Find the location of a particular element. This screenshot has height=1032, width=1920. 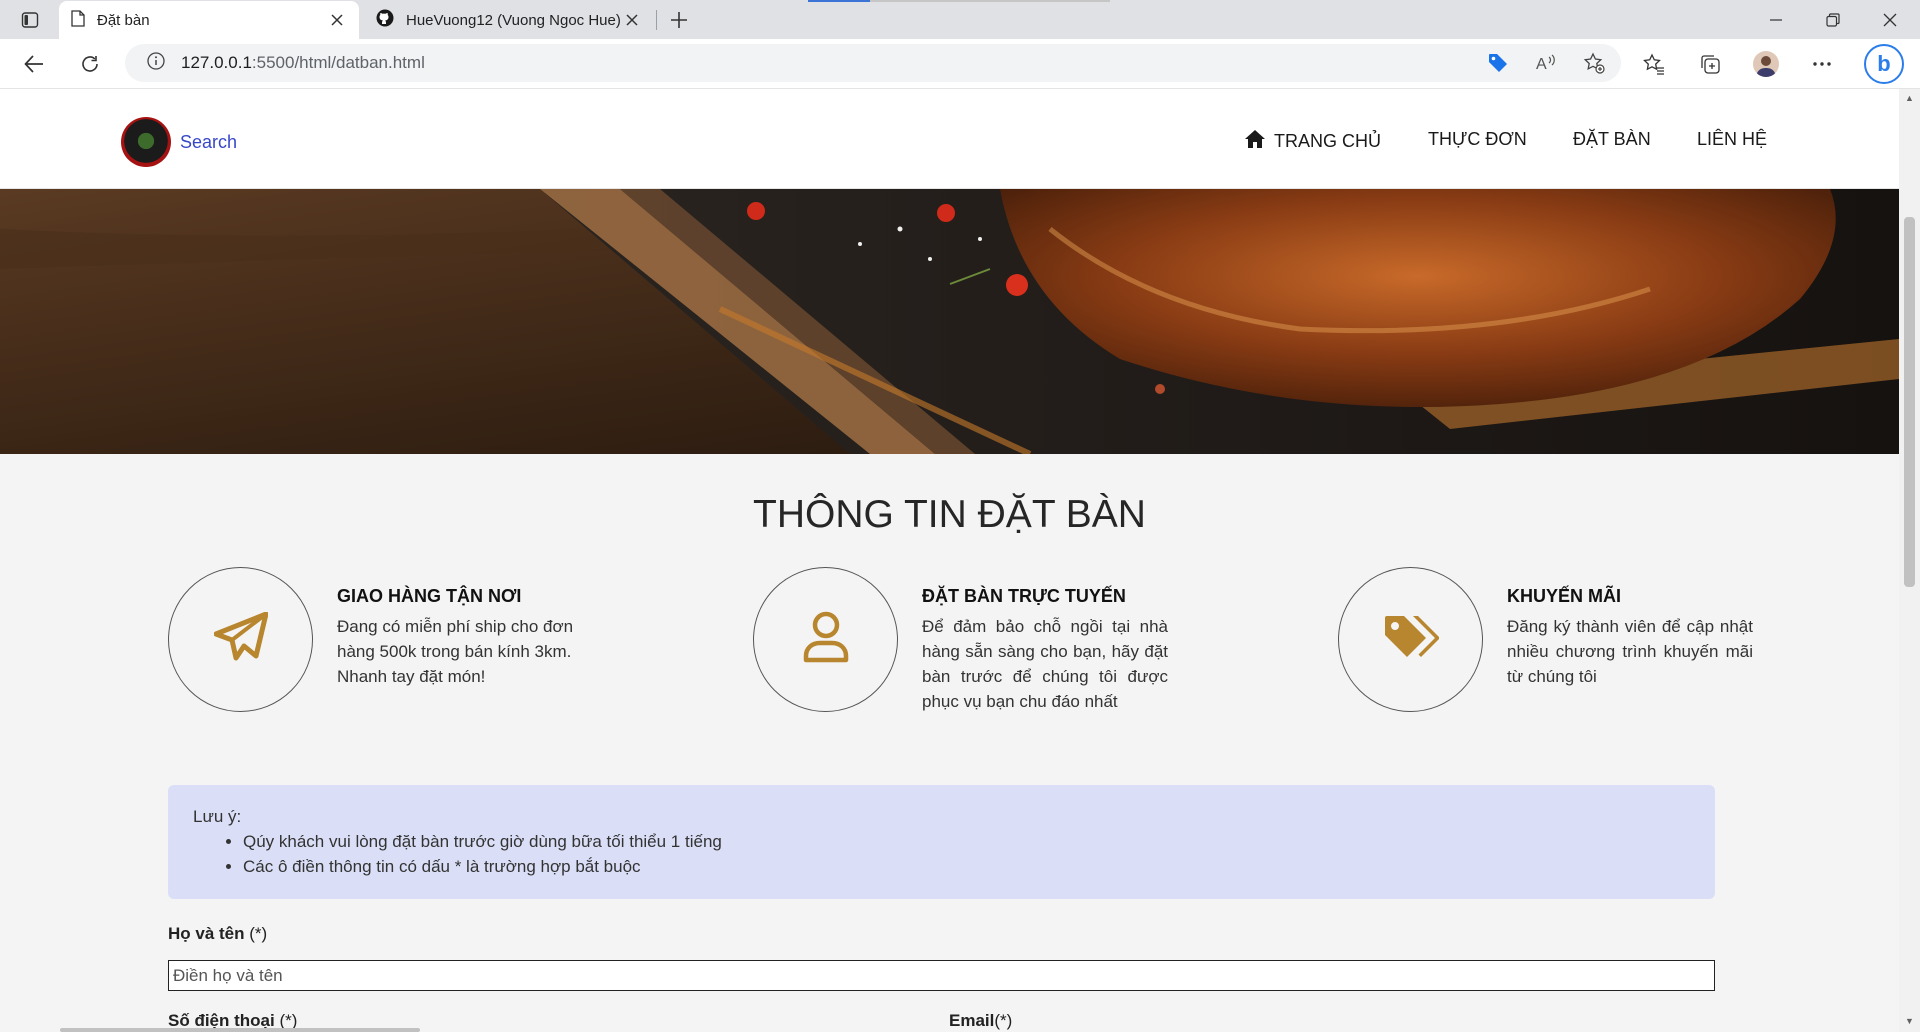

nav-booking: ĐẶT BÀN is located at coordinates (1612, 139).